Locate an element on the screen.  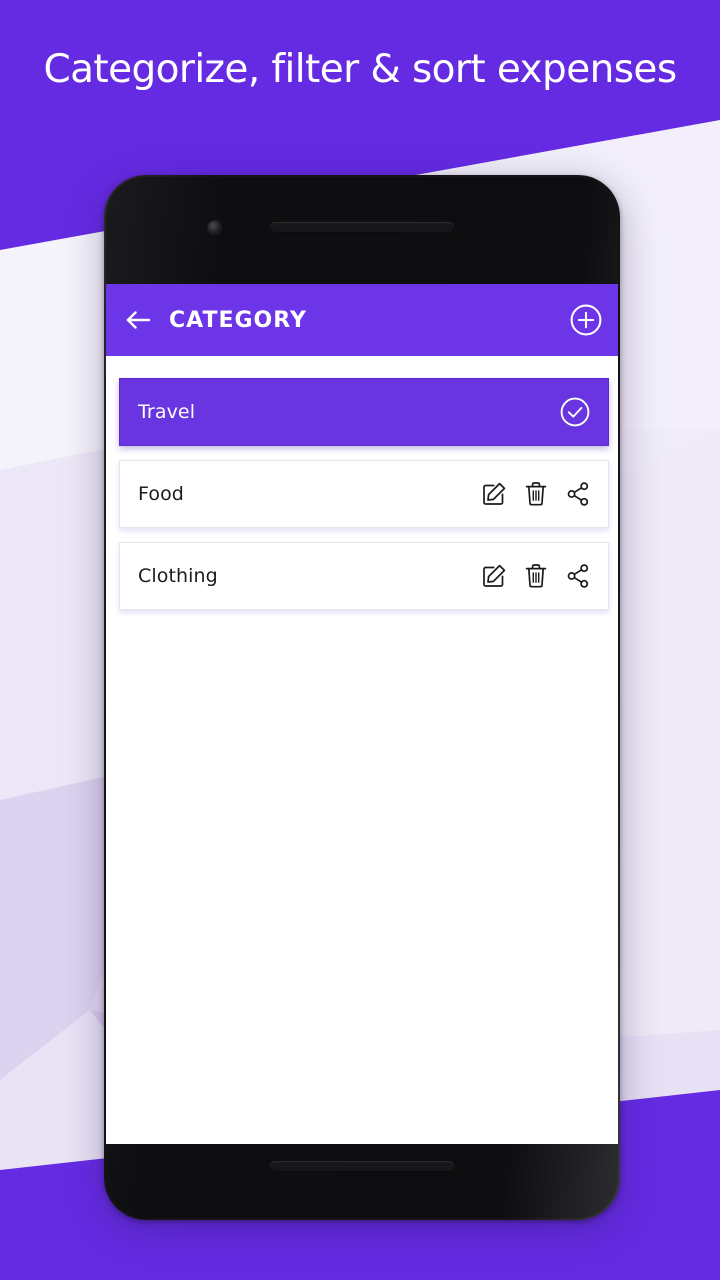
back-button is located at coordinates (138, 320).